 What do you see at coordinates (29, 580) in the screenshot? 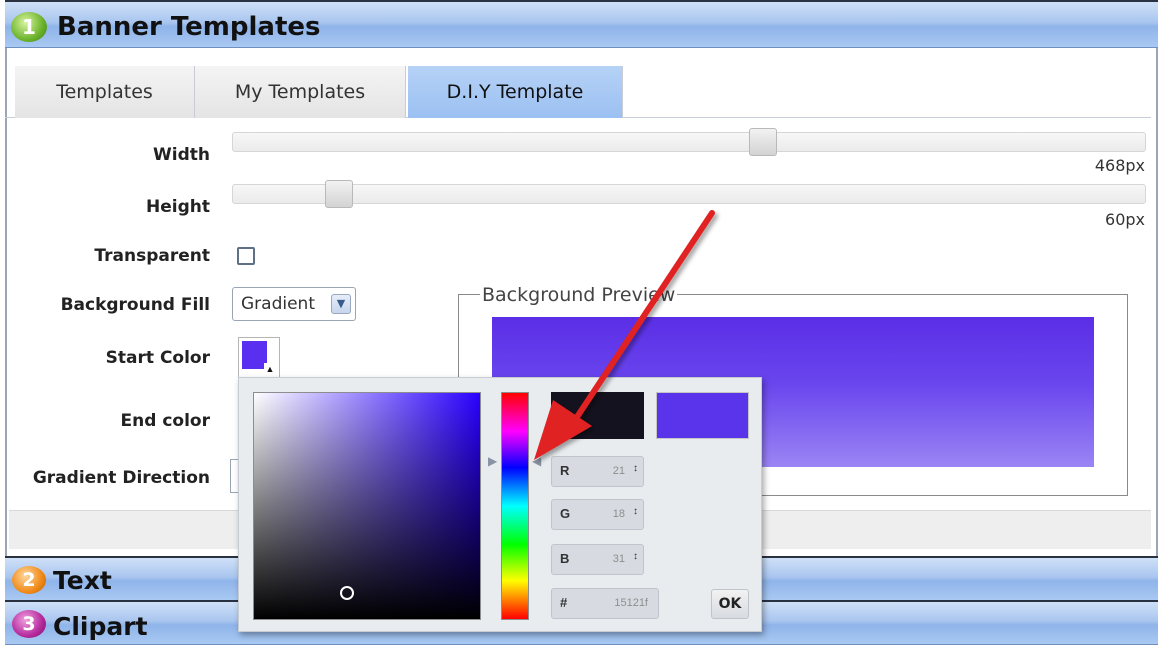
I see `step-badge-2: 2` at bounding box center [29, 580].